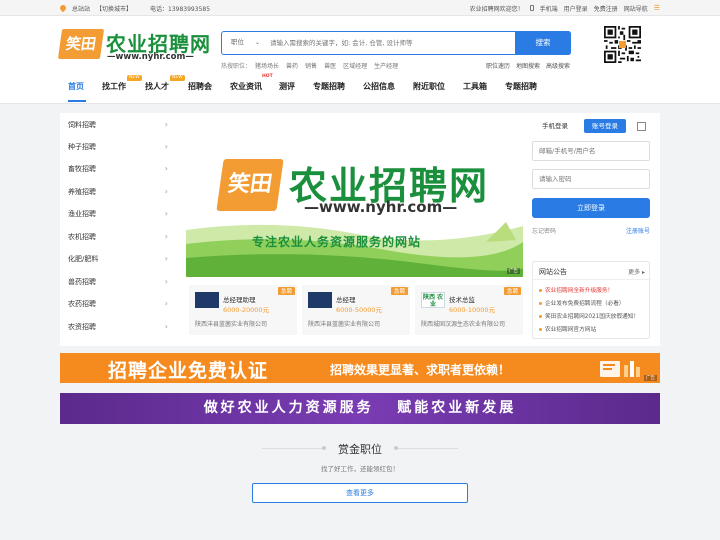  Describe the element at coordinates (118, 237) in the screenshot. I see `sidebar-item-machinery: 农机招聘 ›` at that location.